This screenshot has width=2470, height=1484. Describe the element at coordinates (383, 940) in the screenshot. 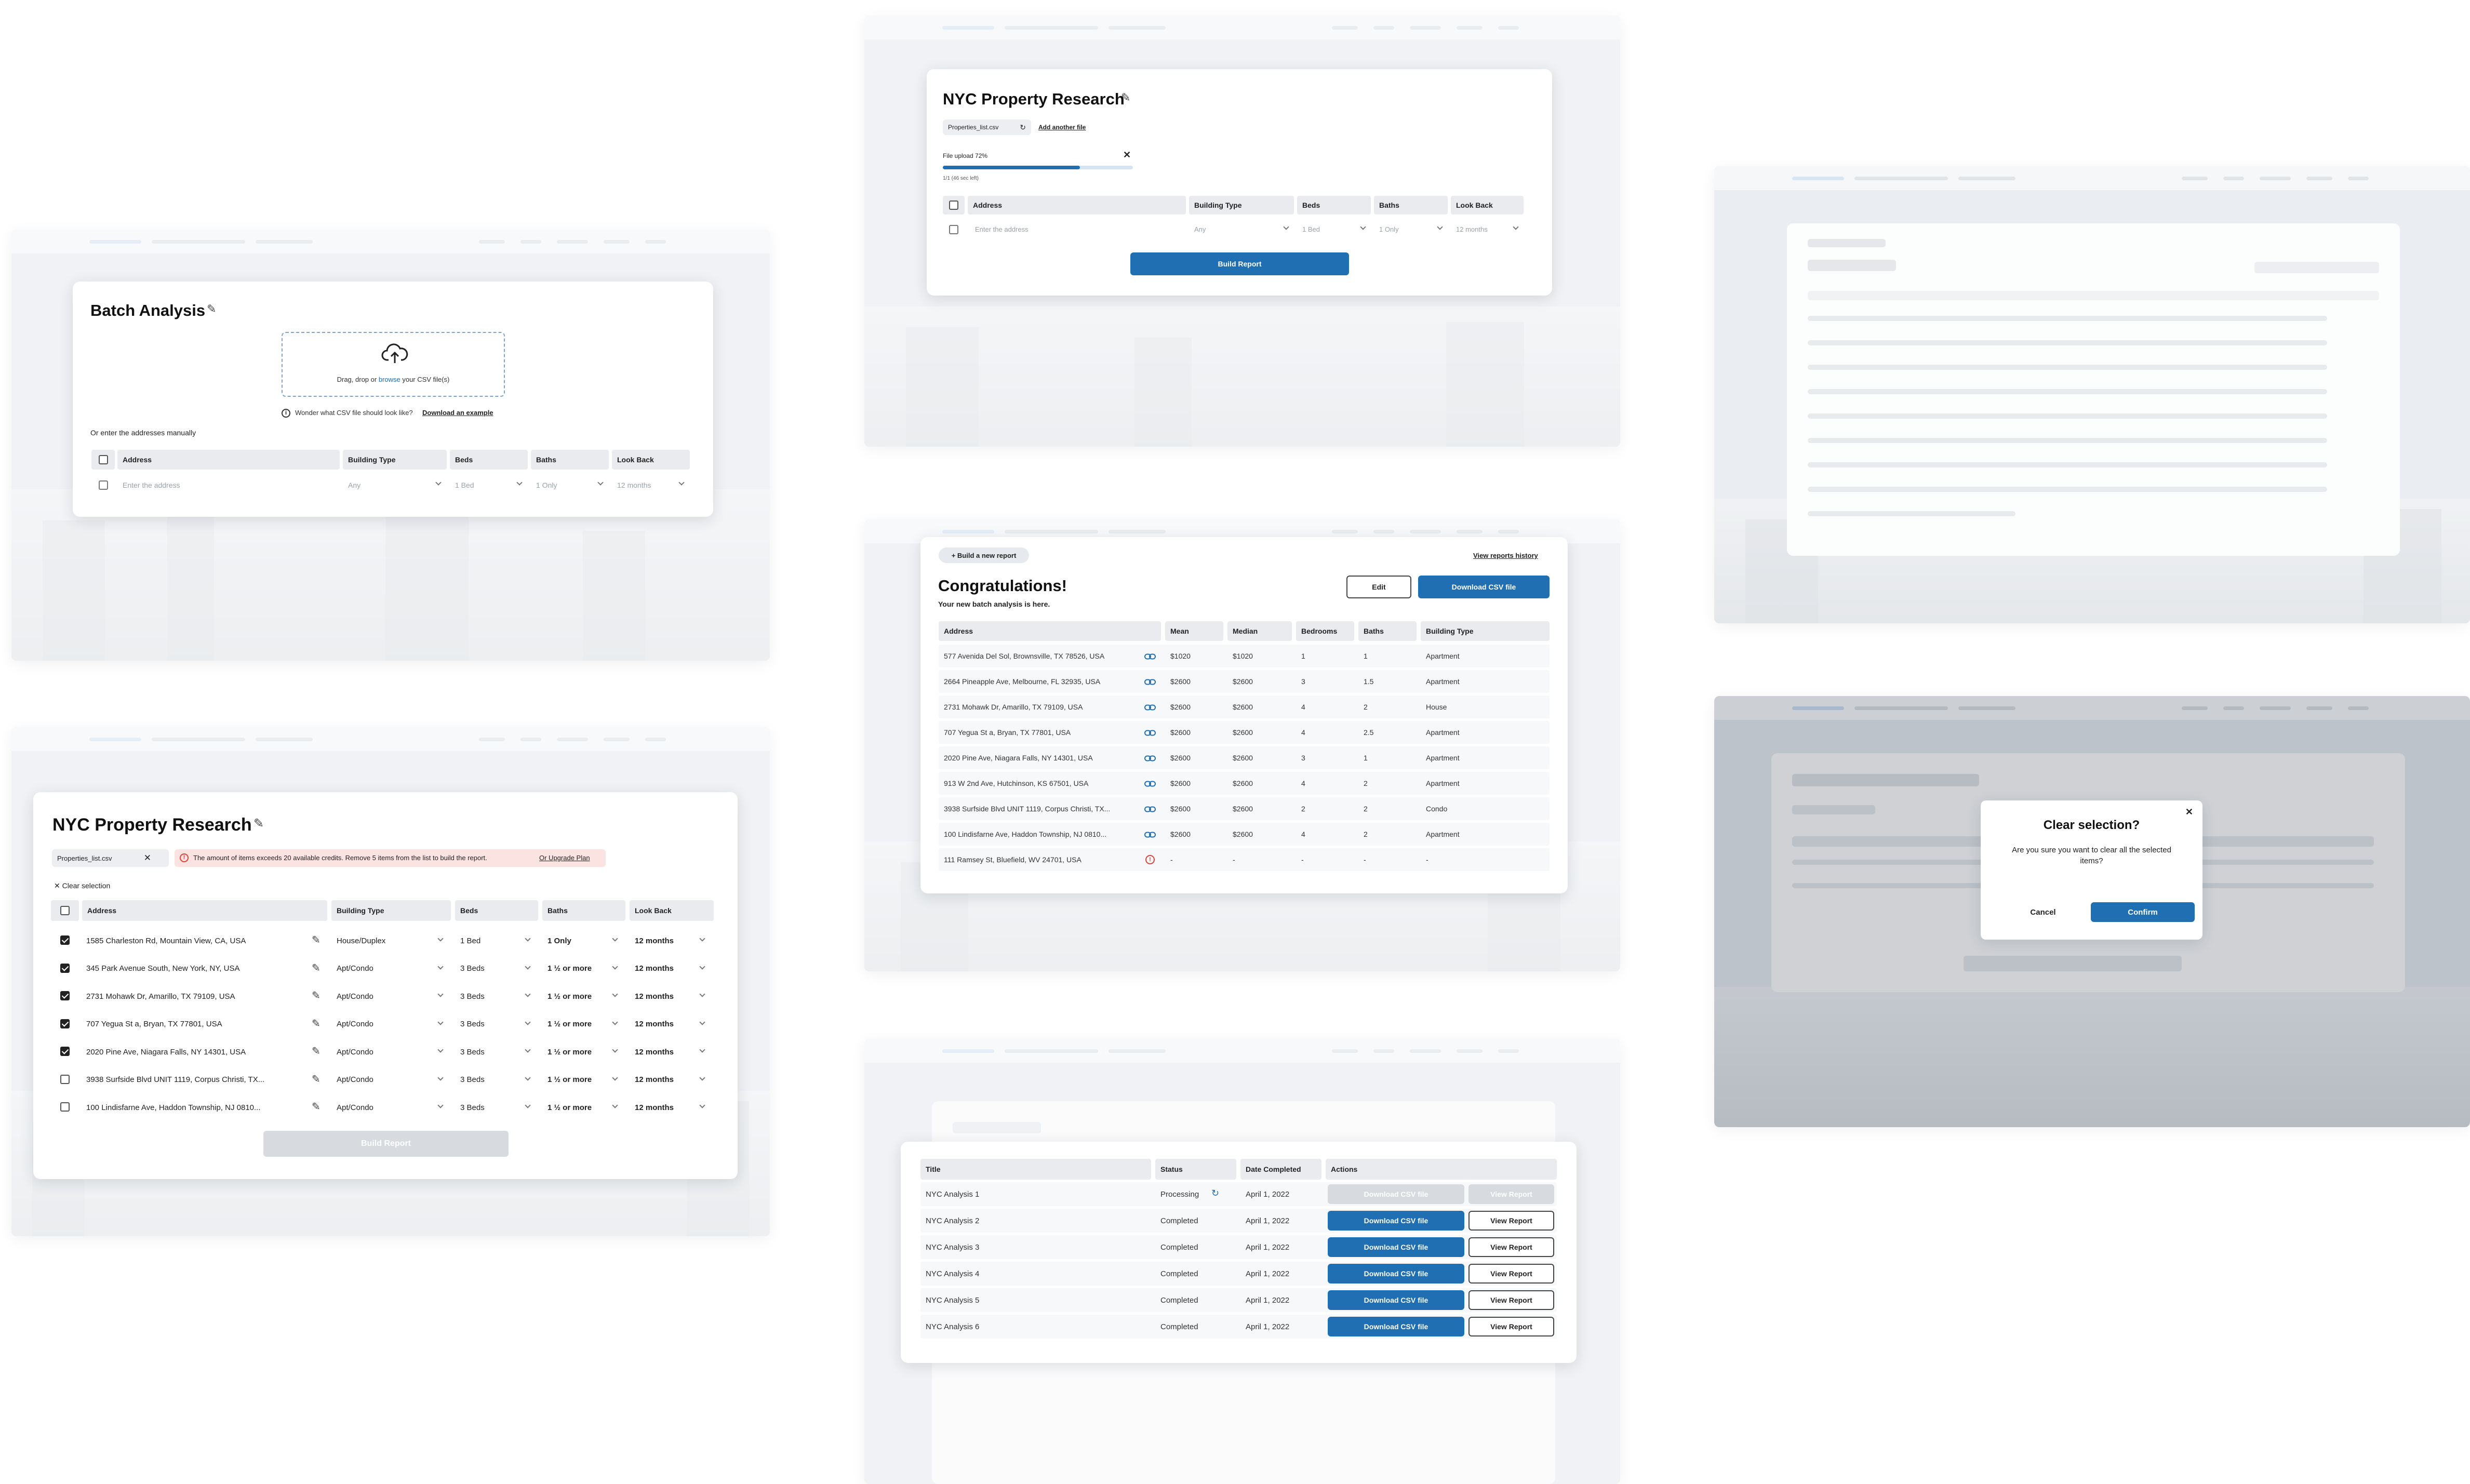

I see `building-type-select: House/Duplex` at that location.